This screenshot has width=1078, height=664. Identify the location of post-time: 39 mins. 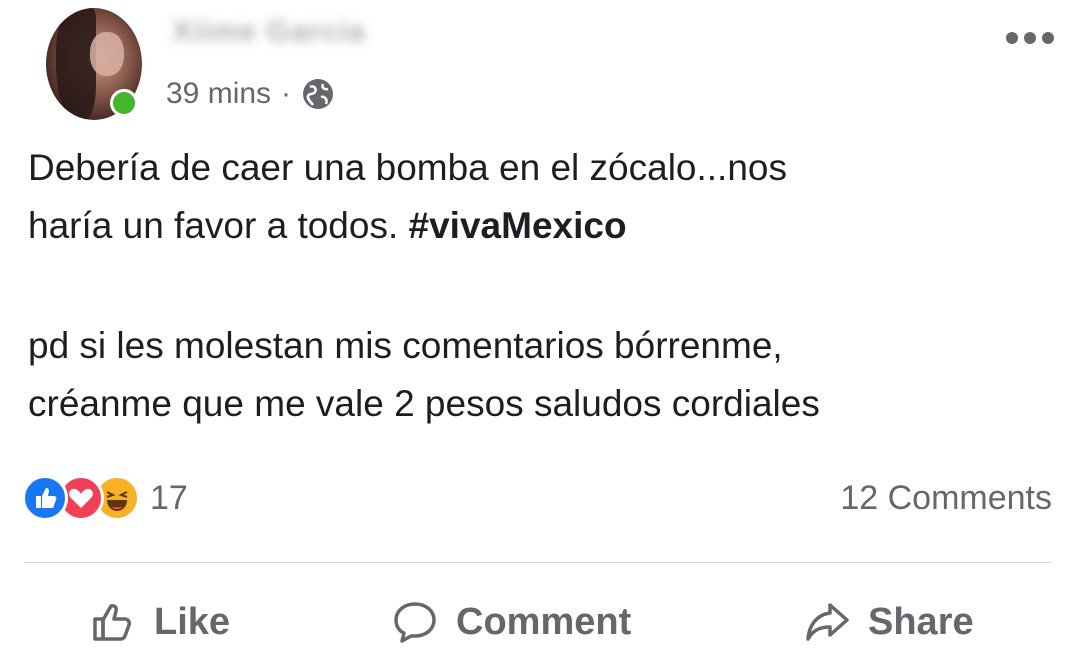
(218, 94).